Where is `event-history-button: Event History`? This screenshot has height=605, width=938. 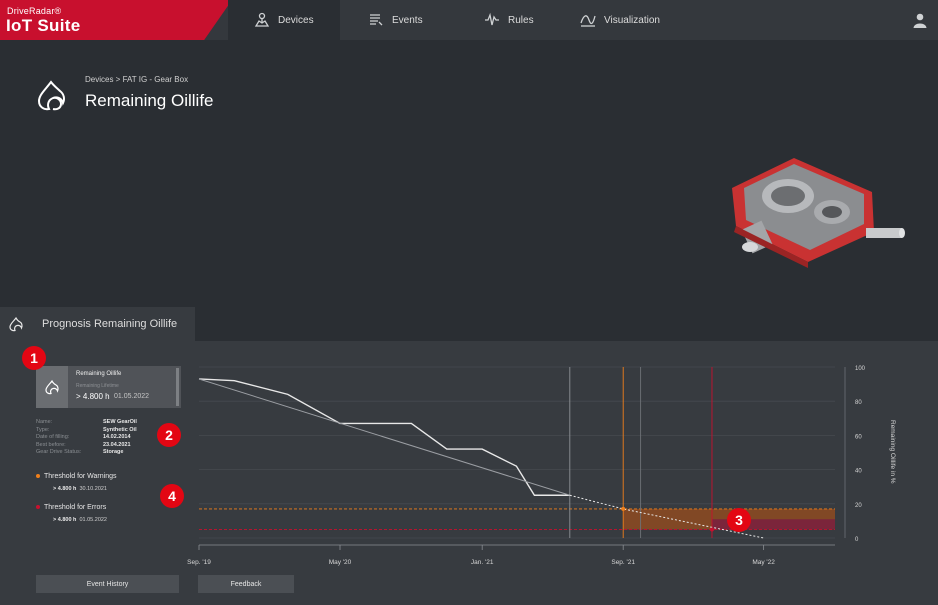 event-history-button: Event History is located at coordinates (107, 584).